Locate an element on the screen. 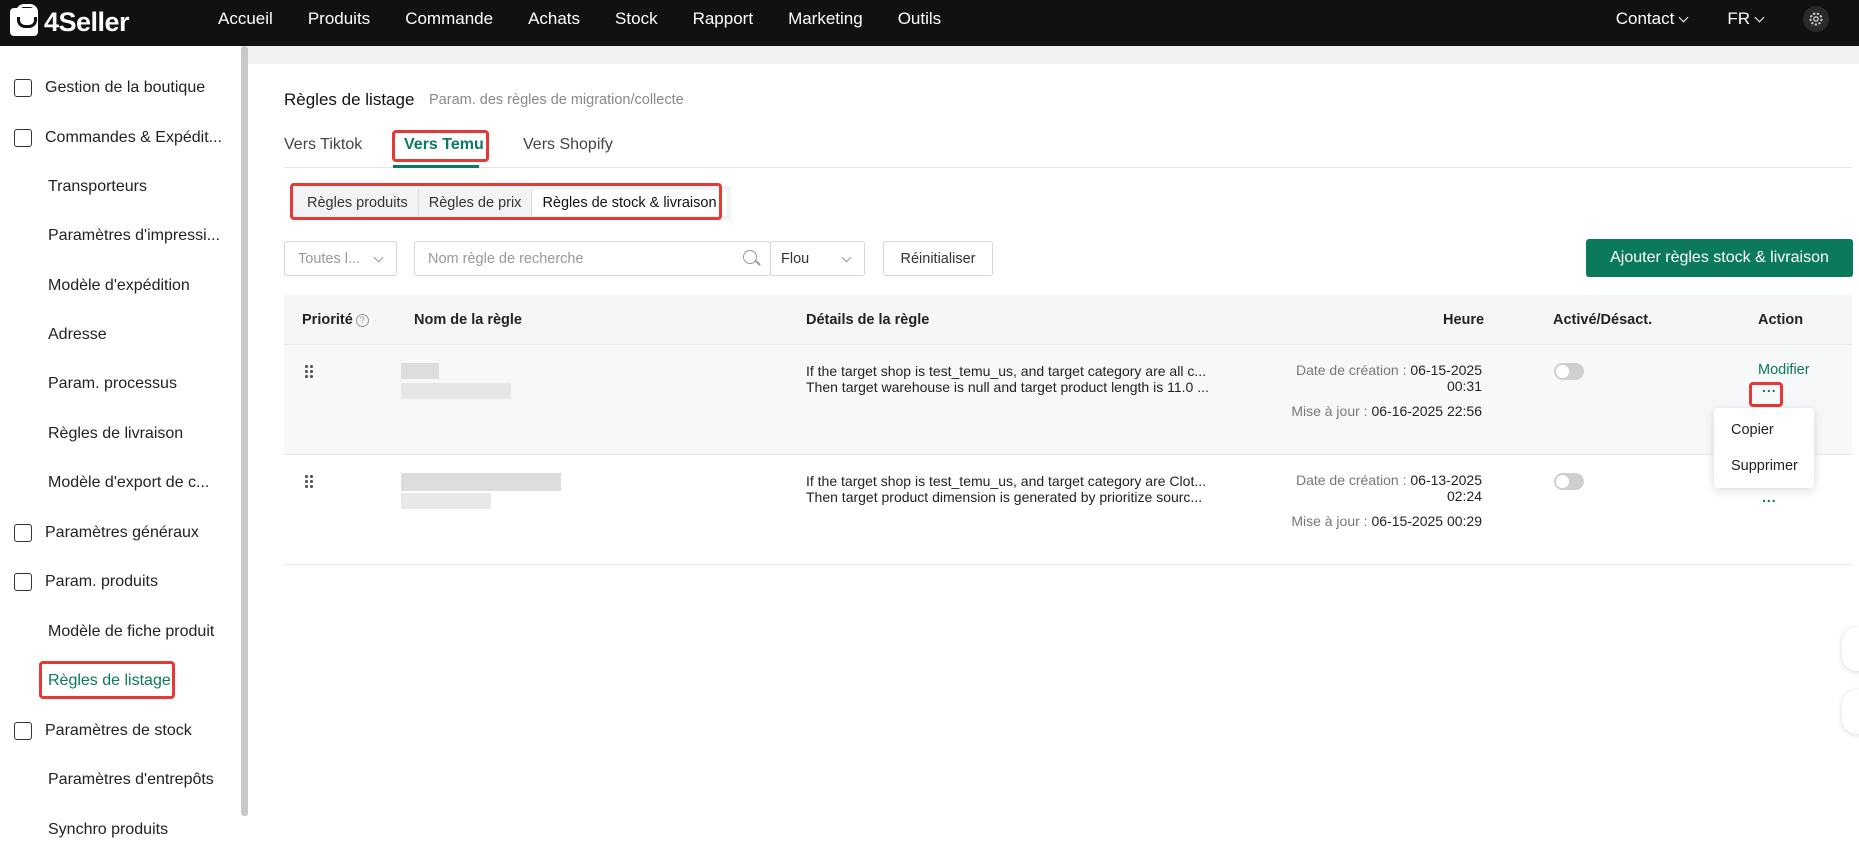  language-menu: FR is located at coordinates (1746, 19).